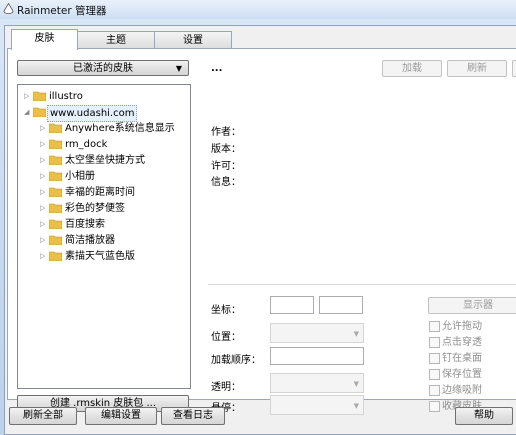 This screenshot has height=435, width=516. I want to click on display-monitor-button: 显示器, so click(472, 305).